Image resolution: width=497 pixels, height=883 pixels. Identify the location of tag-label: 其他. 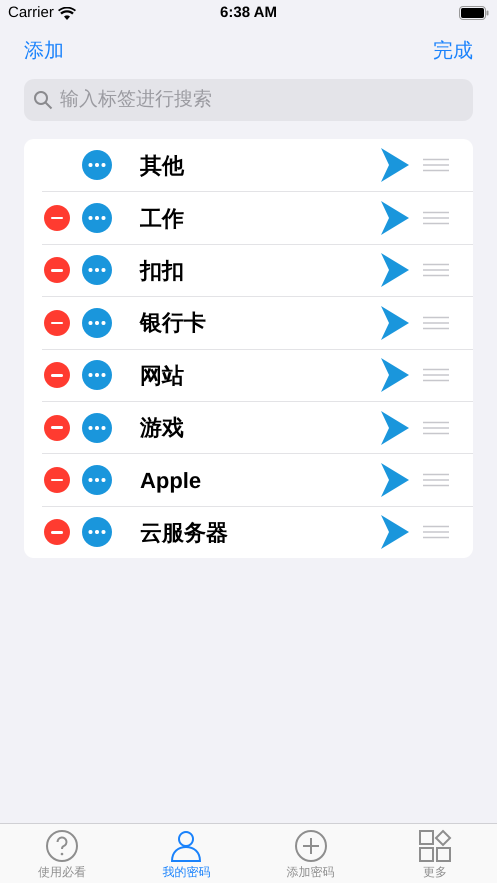
(163, 166).